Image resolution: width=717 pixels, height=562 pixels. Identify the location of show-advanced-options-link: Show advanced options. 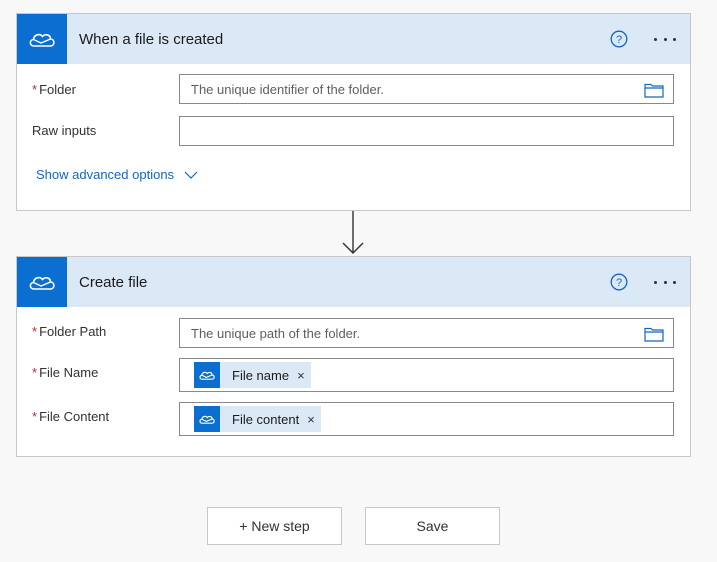
(117, 174).